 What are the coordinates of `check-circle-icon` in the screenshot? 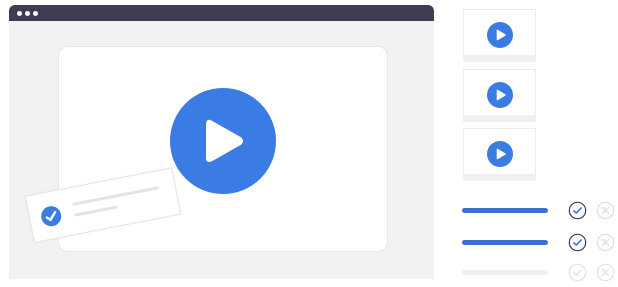 It's located at (51, 216).